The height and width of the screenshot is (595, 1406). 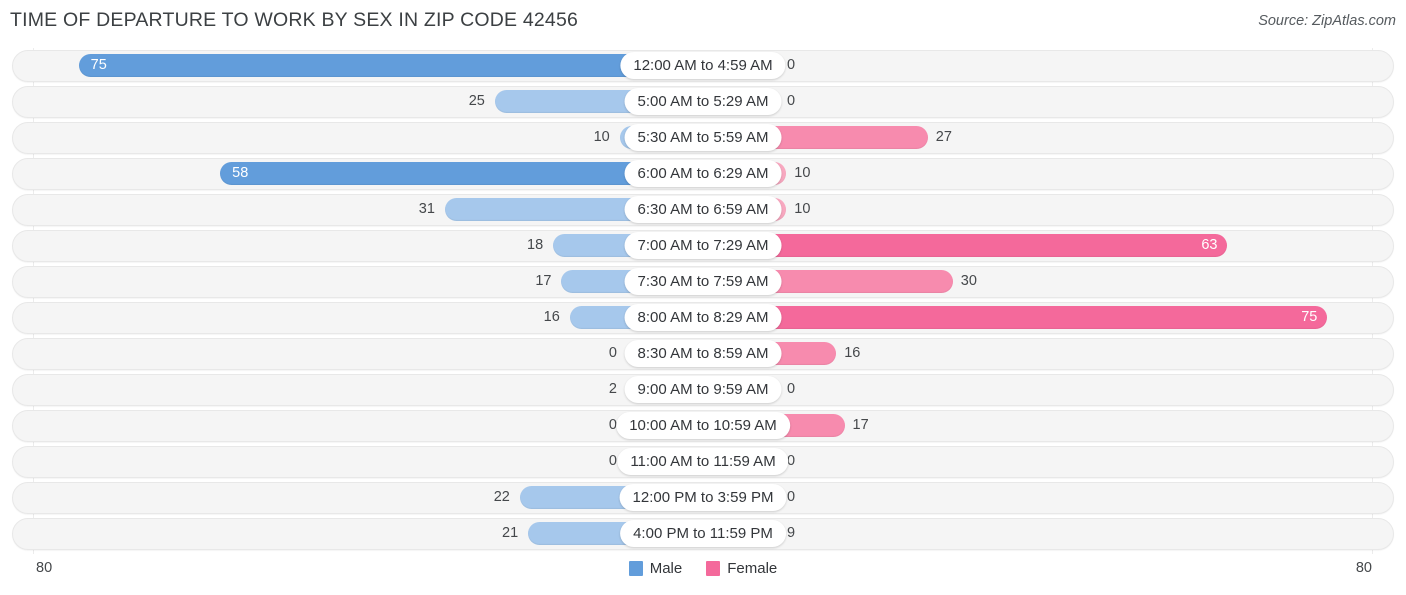 What do you see at coordinates (703, 568) in the screenshot?
I see `chart-legend: Male Female` at bounding box center [703, 568].